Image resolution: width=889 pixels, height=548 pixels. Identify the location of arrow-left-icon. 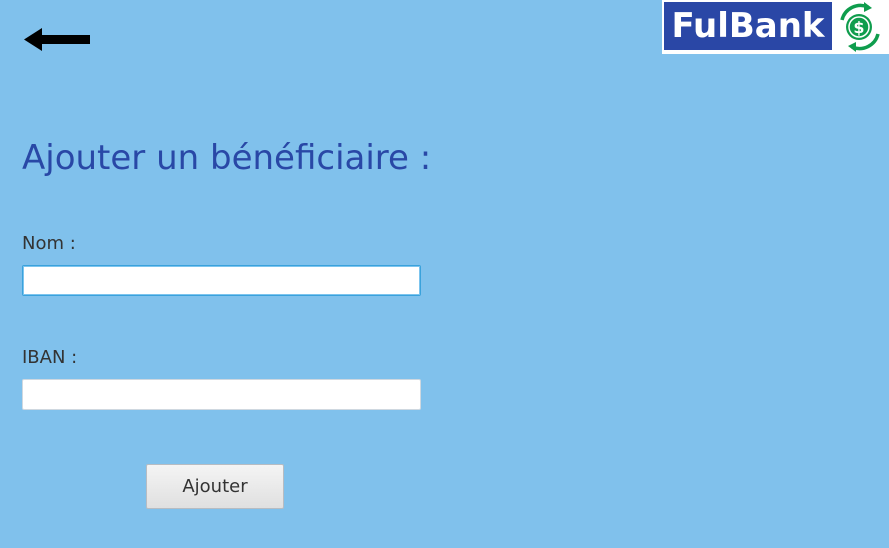
(57, 39).